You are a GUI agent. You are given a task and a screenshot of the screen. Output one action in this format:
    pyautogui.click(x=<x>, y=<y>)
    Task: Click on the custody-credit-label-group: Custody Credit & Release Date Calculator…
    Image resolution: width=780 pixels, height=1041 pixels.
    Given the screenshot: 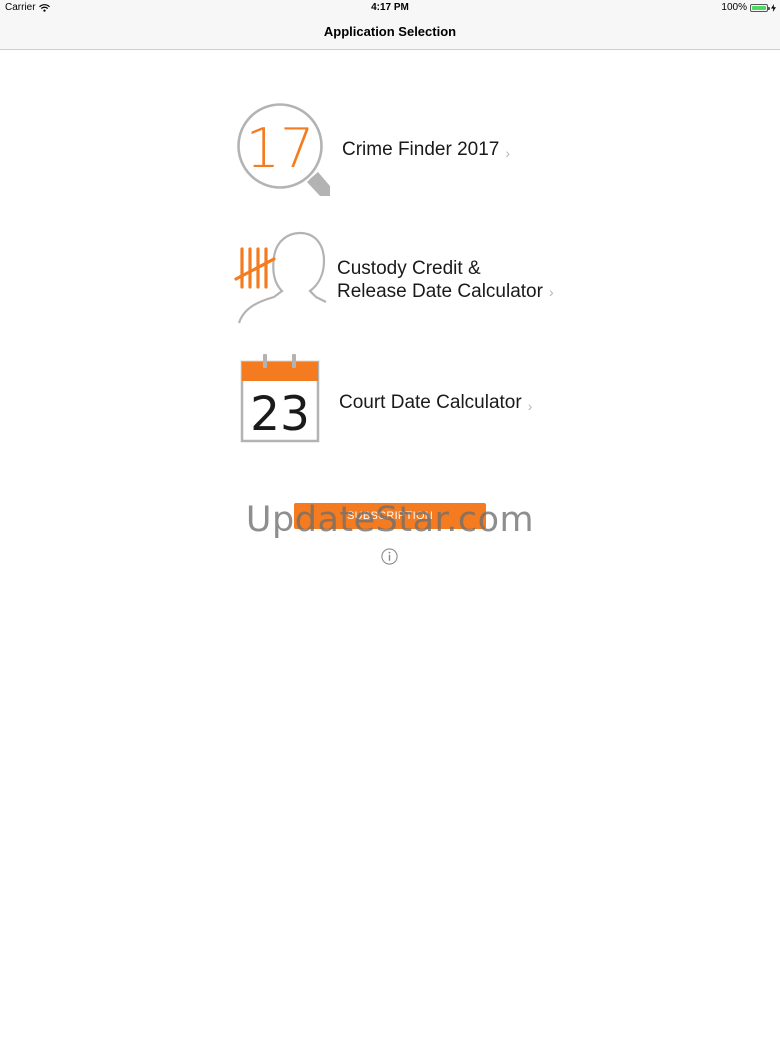 What is the action you would take?
    pyautogui.click(x=445, y=280)
    